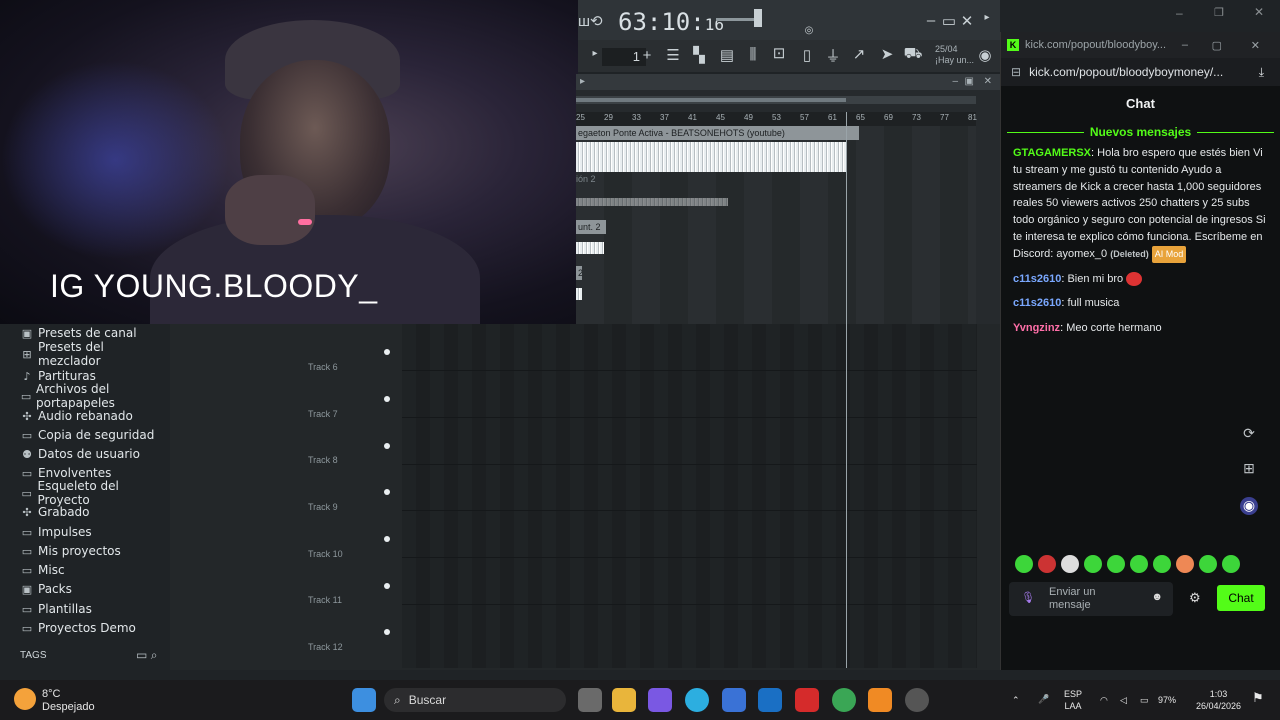 The image size is (1280, 720). Describe the element at coordinates (25, 699) in the screenshot. I see `weather-icon` at that location.